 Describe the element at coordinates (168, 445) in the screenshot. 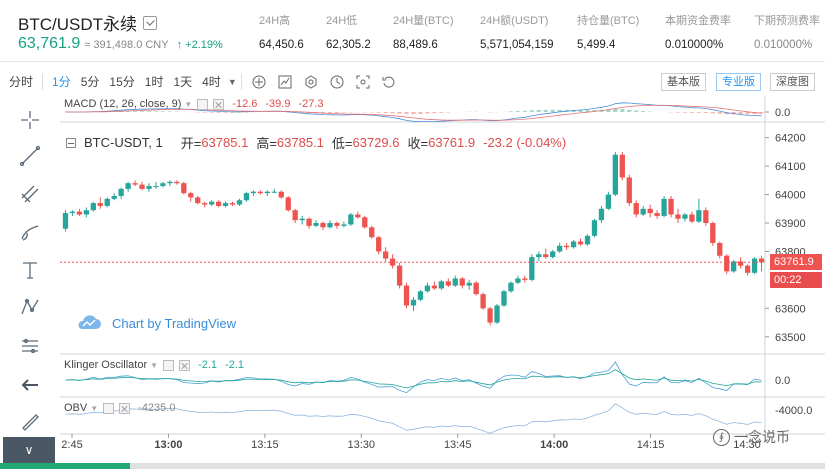

I see `x-tick-label: 13:00` at that location.